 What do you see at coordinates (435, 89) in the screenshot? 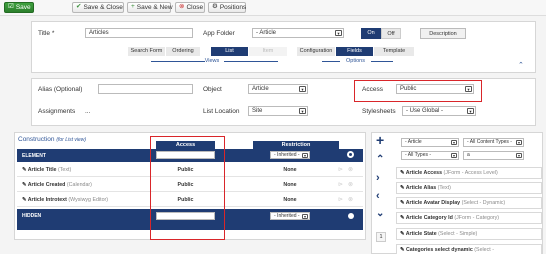
I see `access-select: Public ▾` at bounding box center [435, 89].